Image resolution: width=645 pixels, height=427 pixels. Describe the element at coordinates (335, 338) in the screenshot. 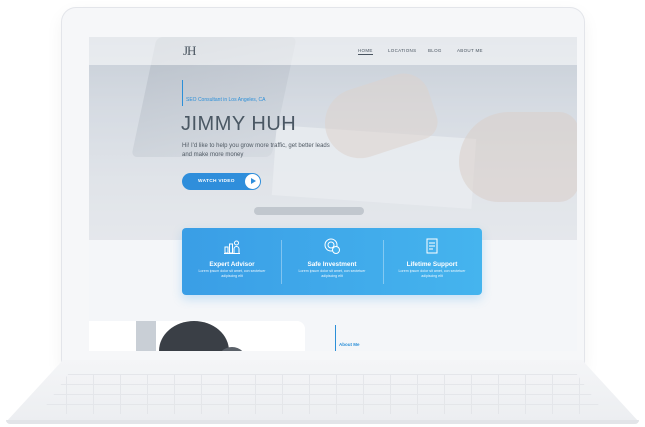

I see `about-accent-bar` at that location.